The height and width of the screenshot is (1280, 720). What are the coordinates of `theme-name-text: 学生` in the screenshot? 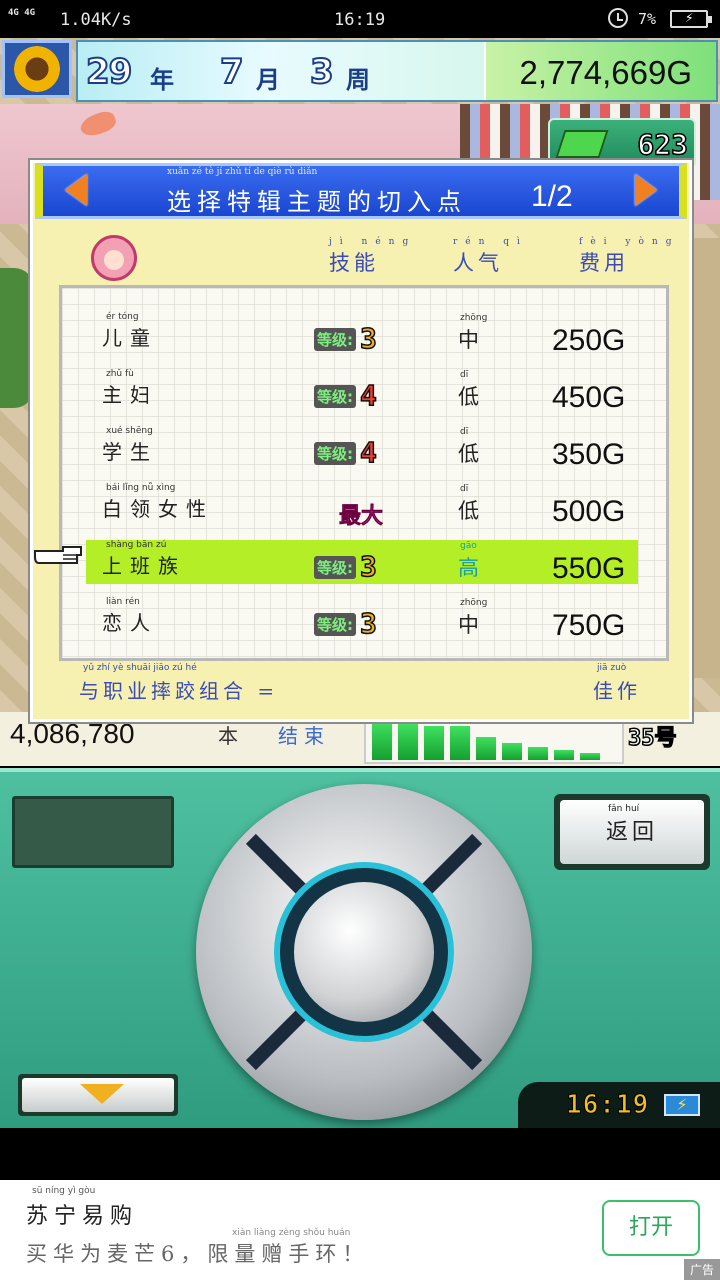 It's located at (130, 452).